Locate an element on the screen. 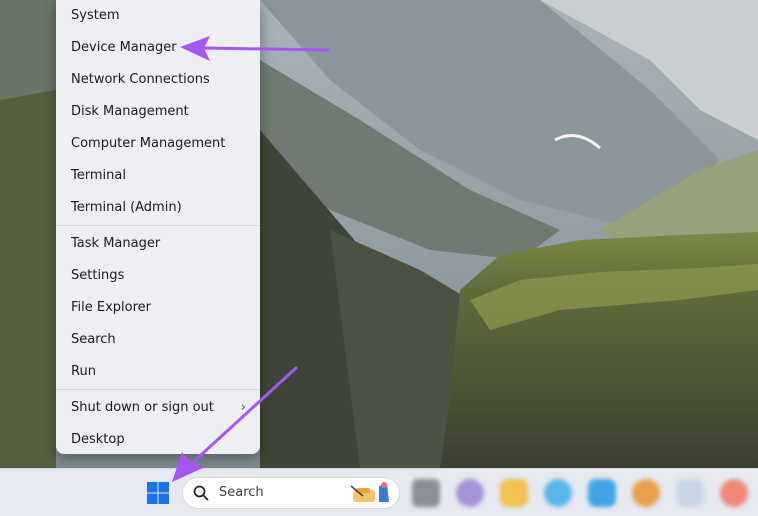  menu-item-label: Search is located at coordinates (93, 339).